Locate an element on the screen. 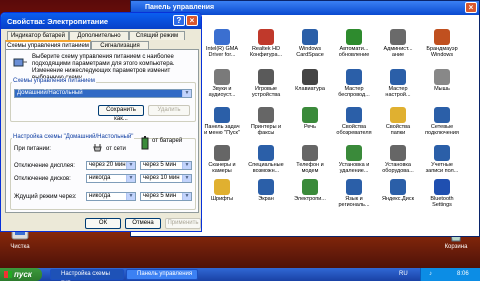  control-panel-item: Автомати... обновление is located at coordinates (354, 43).